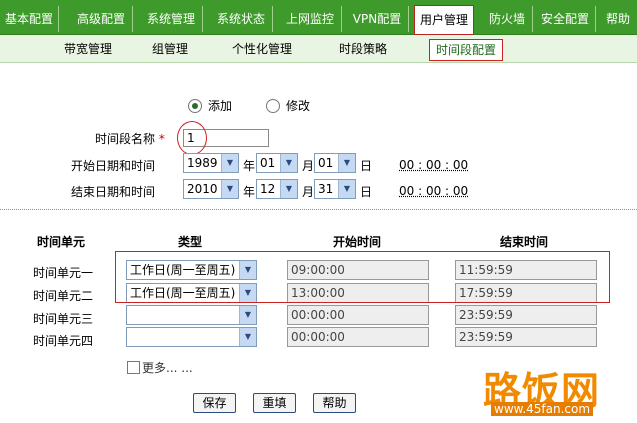 Image resolution: width=637 pixels, height=423 pixels. I want to click on section-divider, so click(318, 209).